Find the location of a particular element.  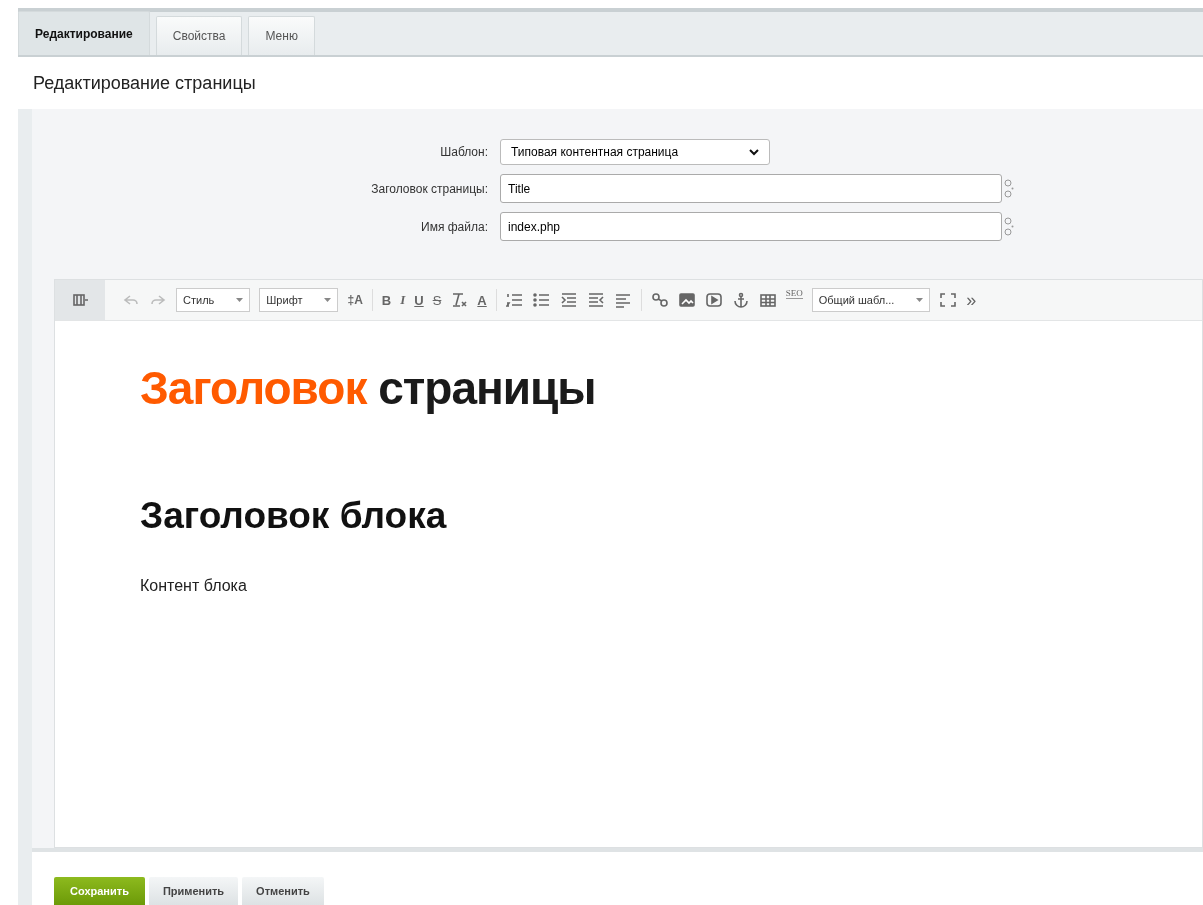

field-label: Шаблон: is located at coordinates (464, 152).